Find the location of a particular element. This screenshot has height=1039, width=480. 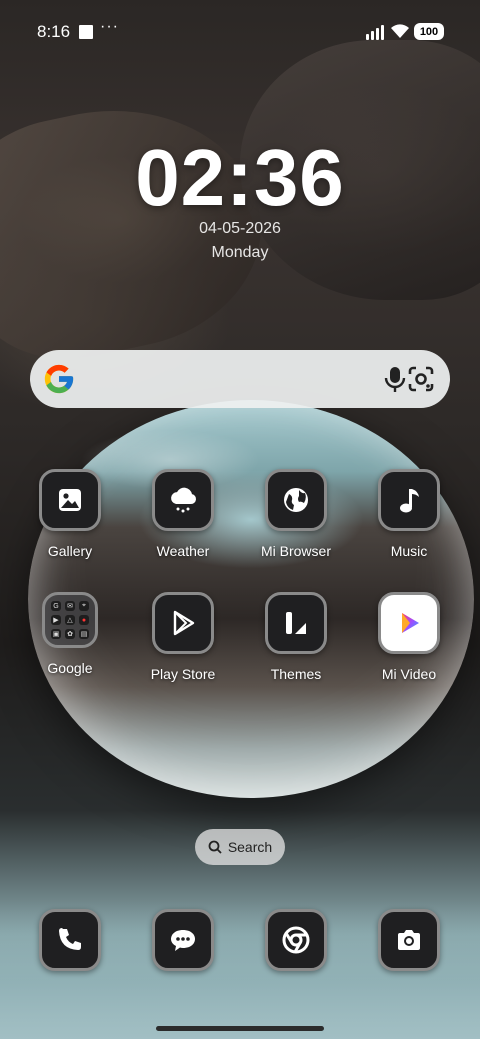

files-mini-icon: ▤ is located at coordinates (84, 634).